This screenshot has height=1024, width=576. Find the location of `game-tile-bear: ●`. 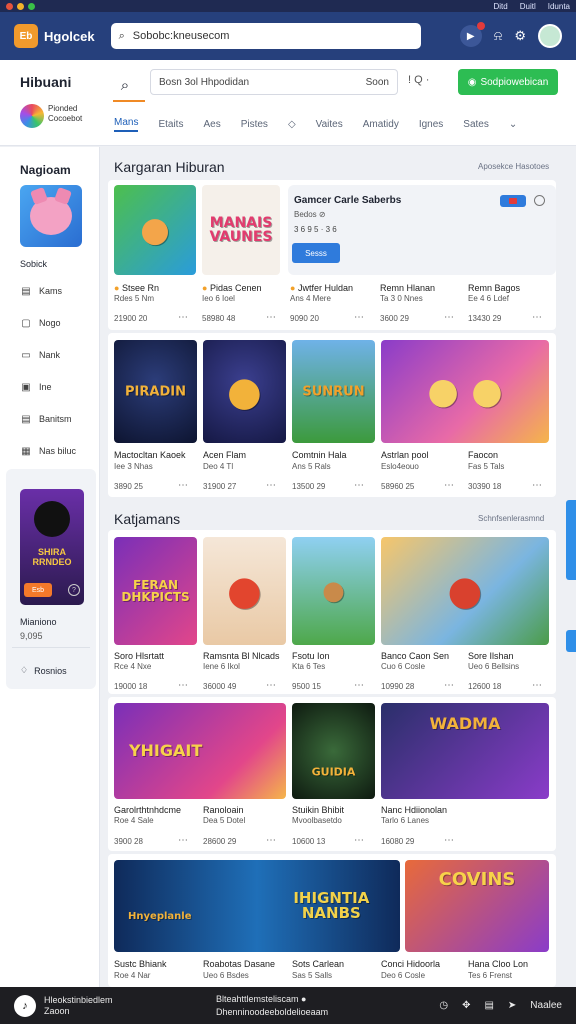

game-tile-bear: ● is located at coordinates (244, 391).